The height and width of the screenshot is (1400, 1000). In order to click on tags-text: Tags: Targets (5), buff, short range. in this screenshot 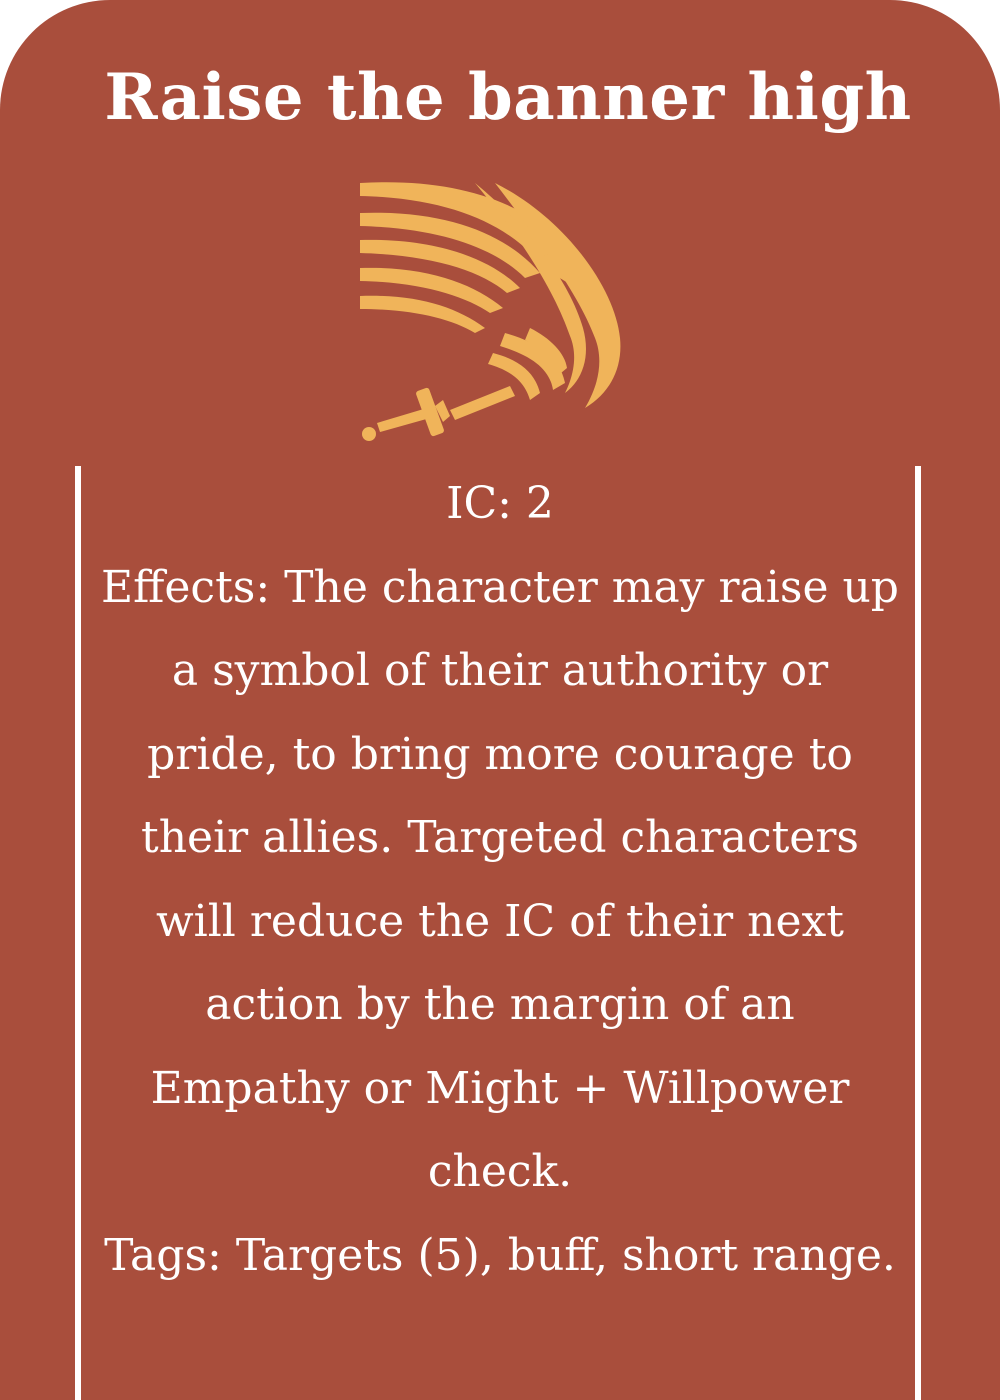, I will do `click(500, 1255)`.